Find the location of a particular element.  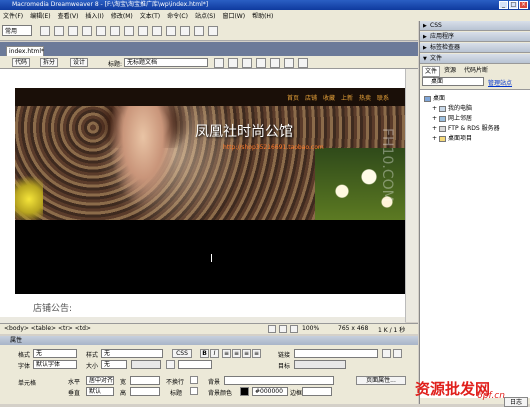

files-panel-header: 文件 is located at coordinates (475, 59).